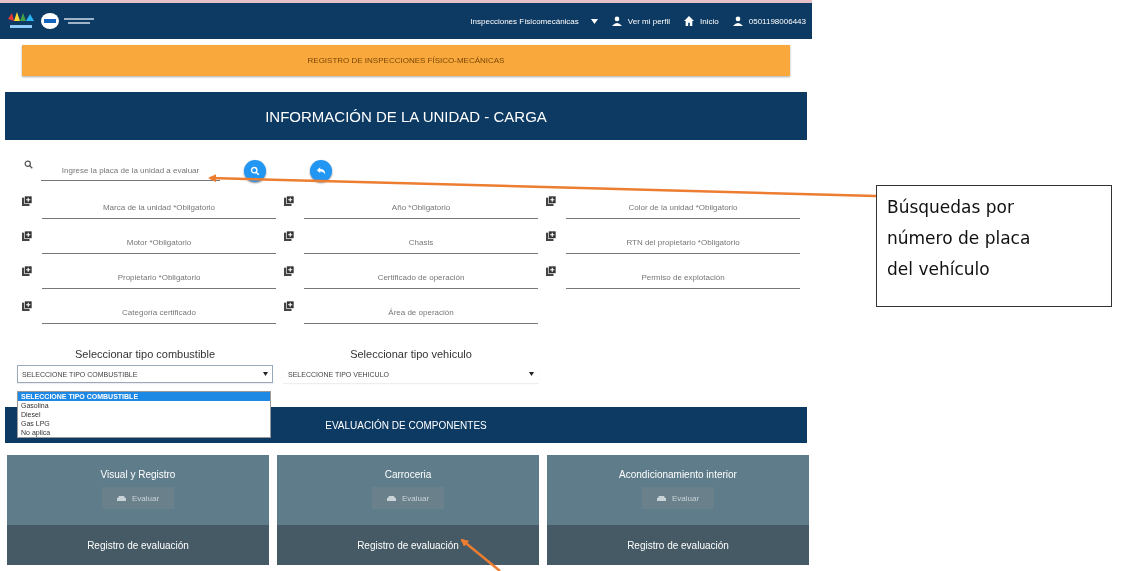 This screenshot has height=571, width=1126. Describe the element at coordinates (701, 21) in the screenshot. I see `home-link: Inicio` at that location.